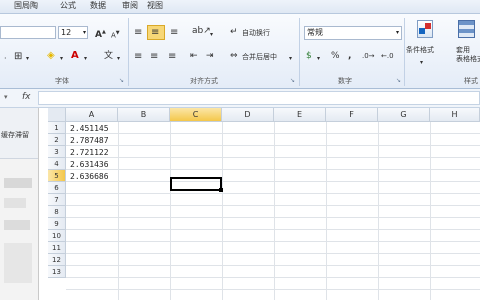 The width and height of the screenshot is (480, 300). I want to click on column-header-h: H, so click(455, 115).